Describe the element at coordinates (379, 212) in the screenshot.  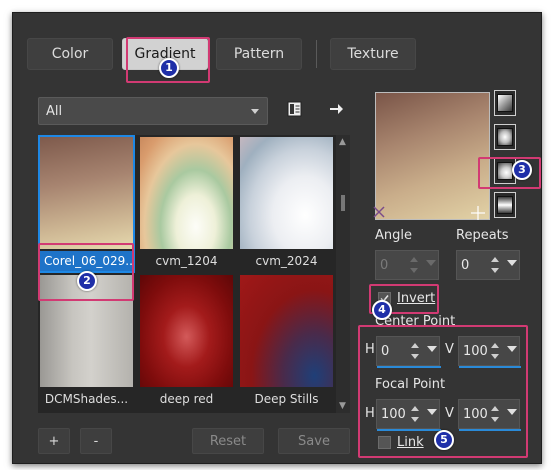
I see `start-point-marker` at that location.